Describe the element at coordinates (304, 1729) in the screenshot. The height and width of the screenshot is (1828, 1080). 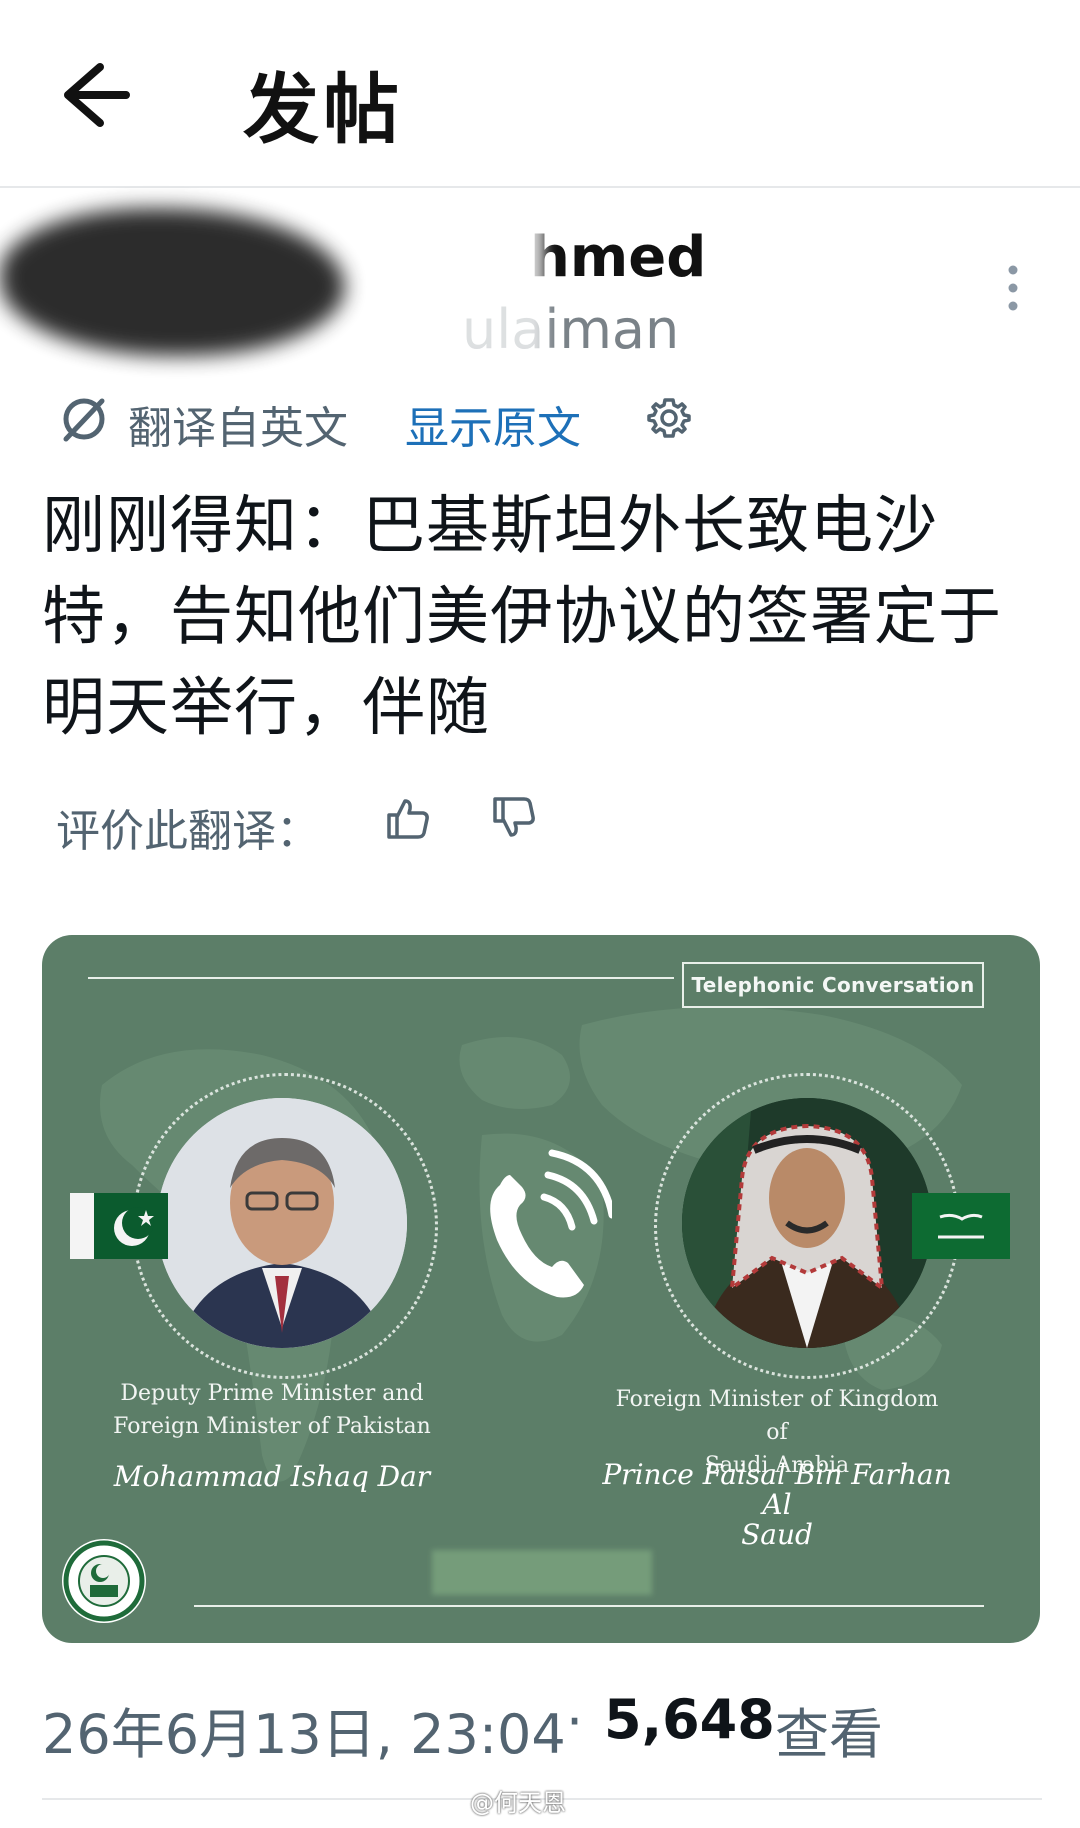
I see `post-timestamp: 26年6月13日, 23:04` at that location.